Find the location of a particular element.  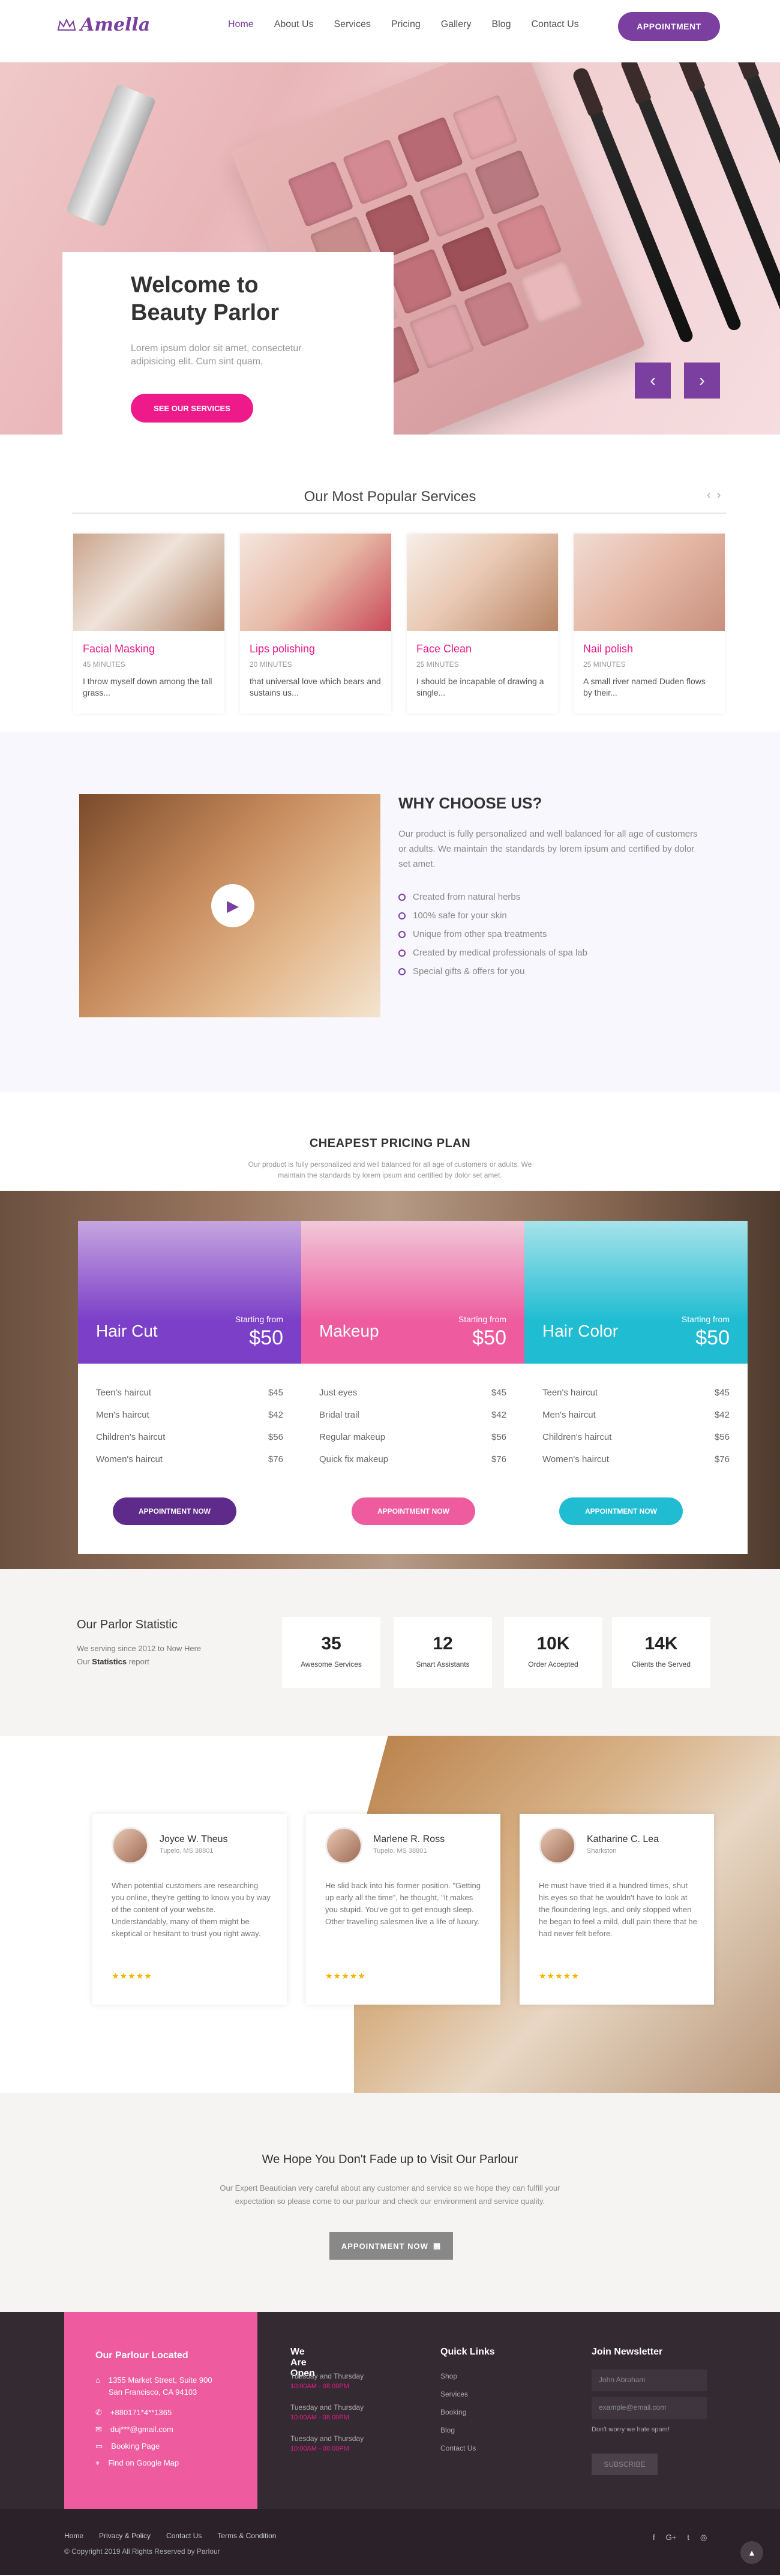

twitter-icon: t is located at coordinates (688, 2537).